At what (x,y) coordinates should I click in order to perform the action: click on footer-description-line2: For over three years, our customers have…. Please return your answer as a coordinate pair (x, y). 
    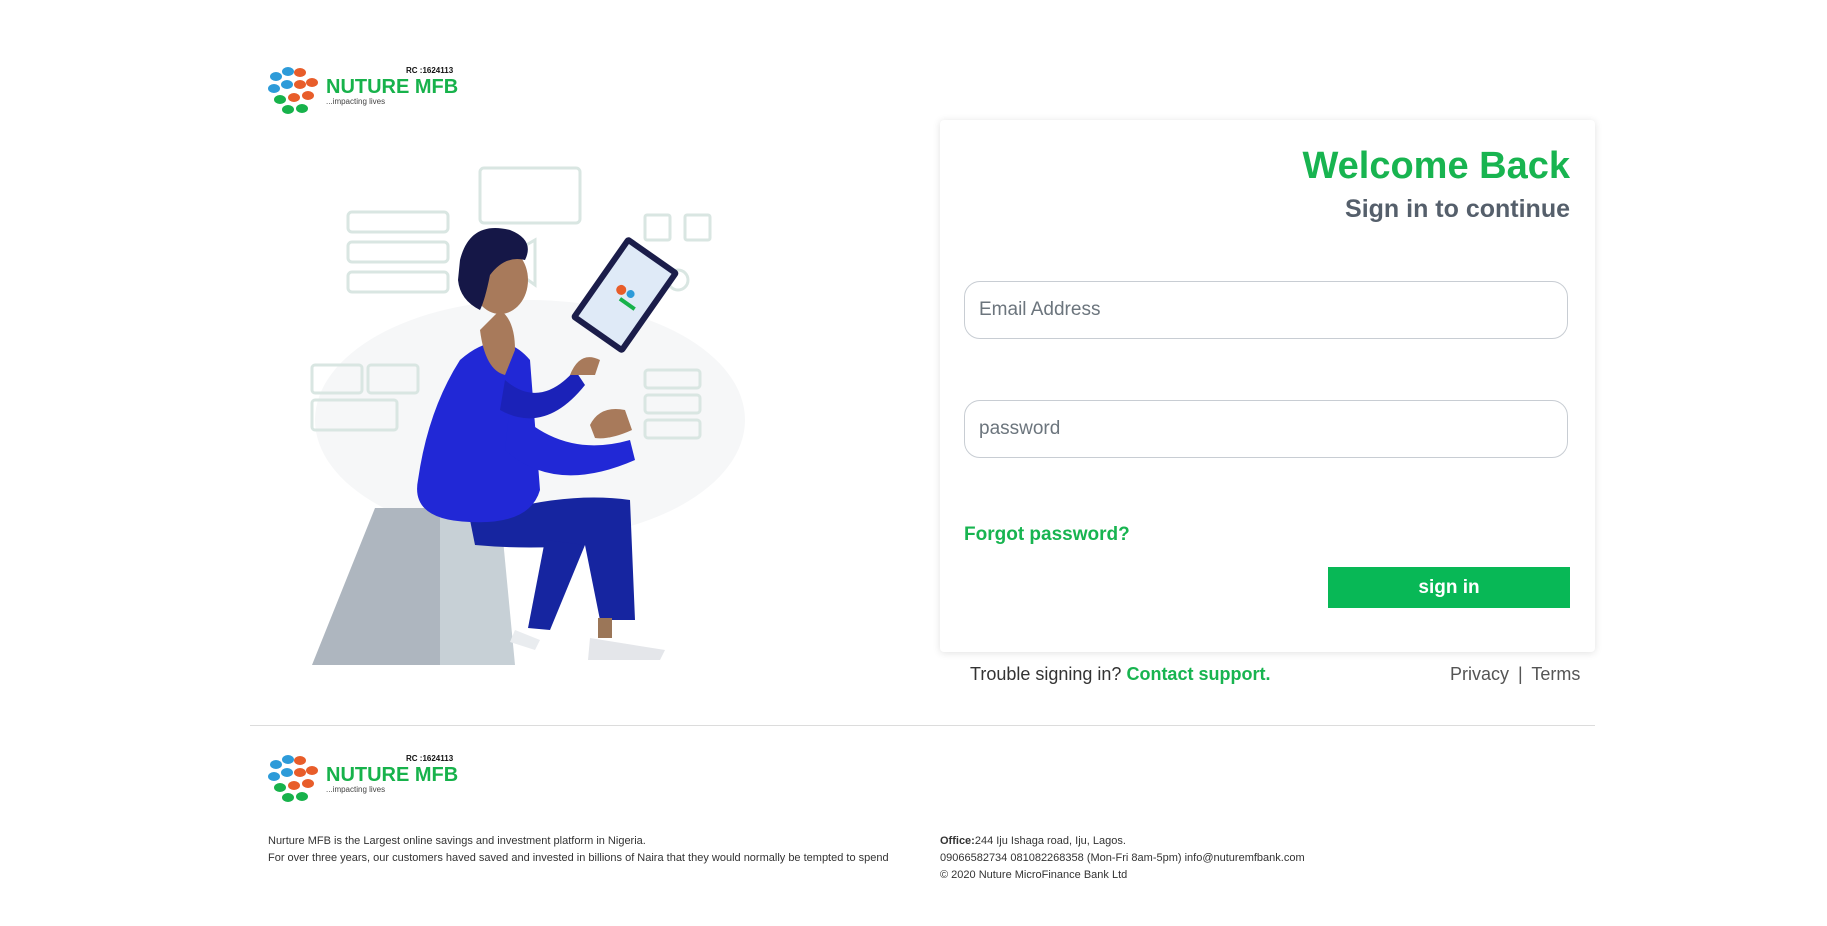
    Looking at the image, I should click on (578, 858).